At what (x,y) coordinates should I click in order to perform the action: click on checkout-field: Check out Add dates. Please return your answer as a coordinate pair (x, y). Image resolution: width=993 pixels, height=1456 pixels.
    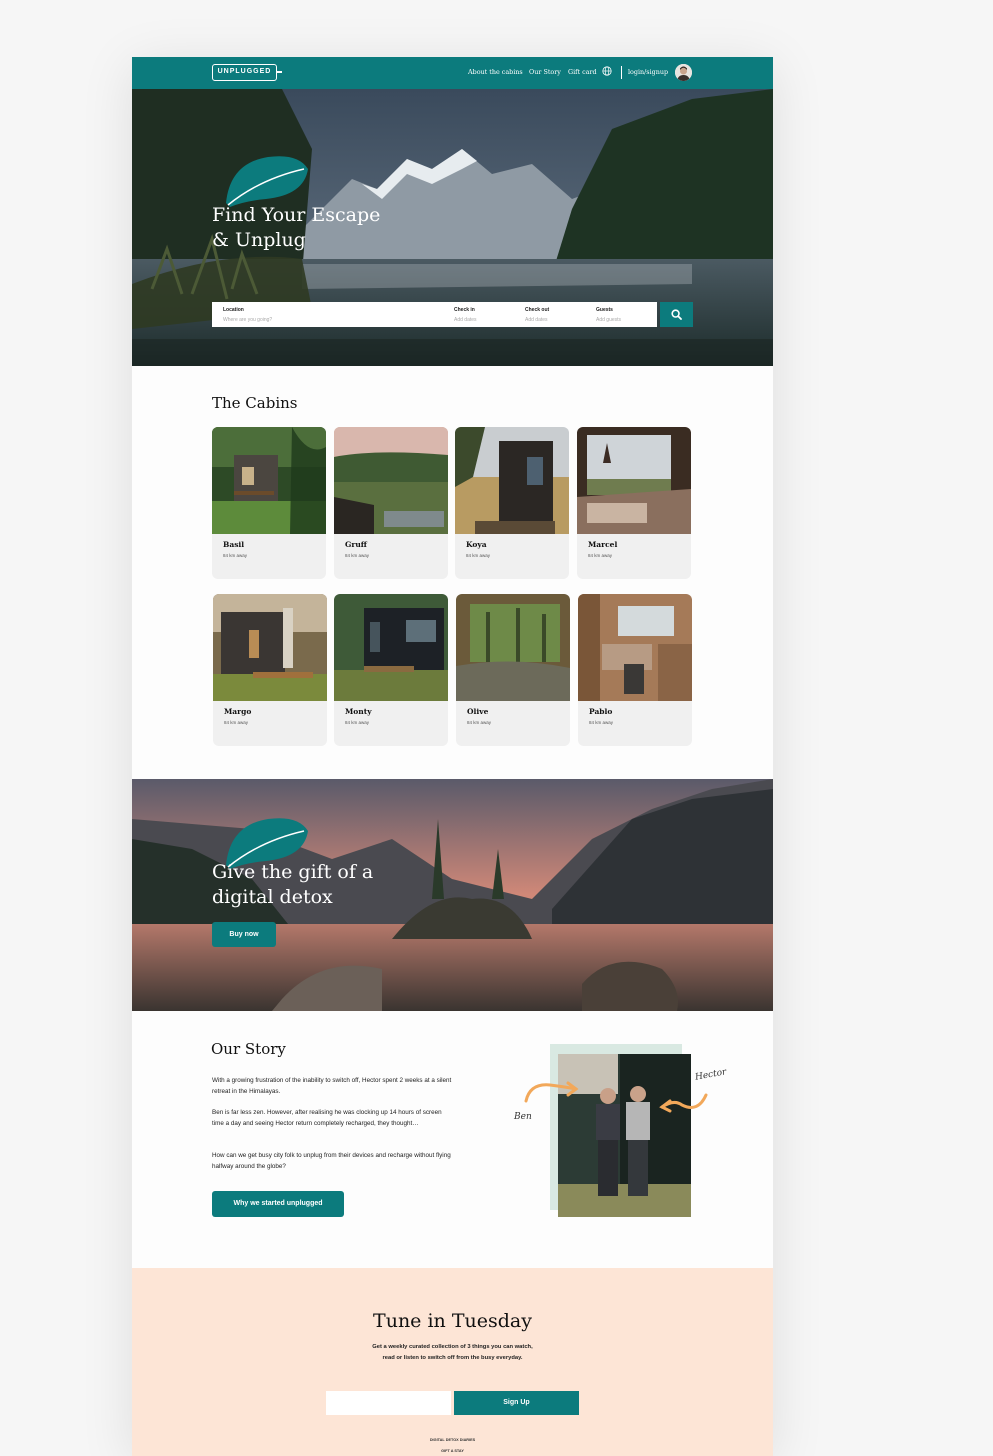
    Looking at the image, I should click on (537, 315).